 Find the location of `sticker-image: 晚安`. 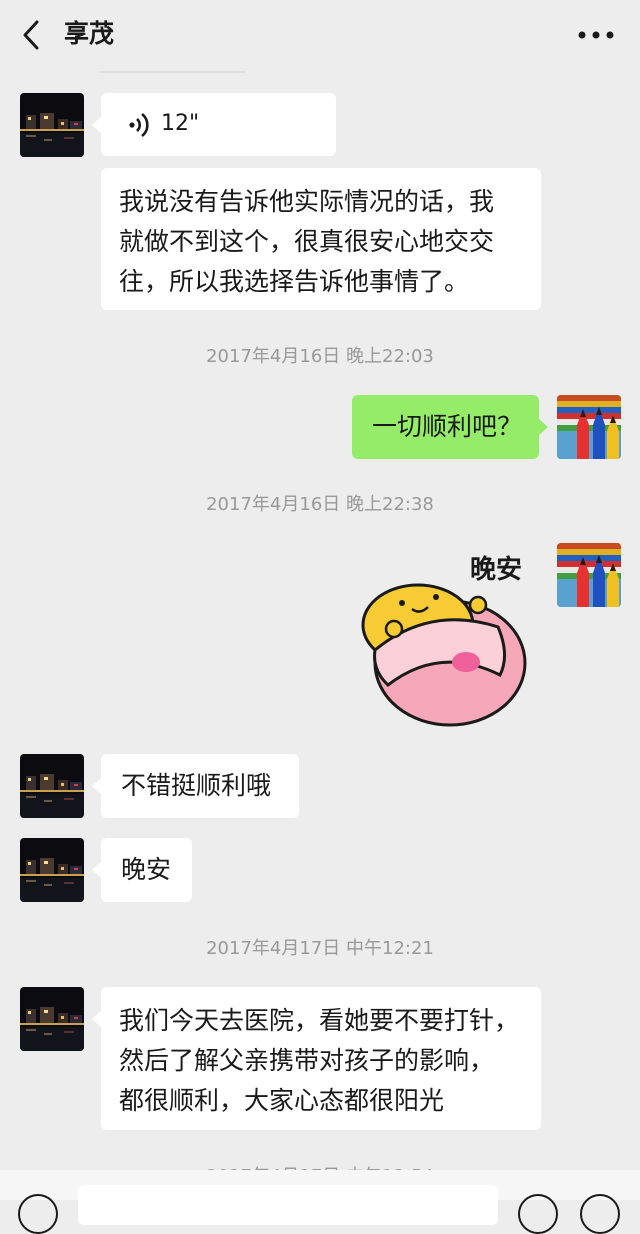

sticker-image: 晚安 is located at coordinates (445, 637).